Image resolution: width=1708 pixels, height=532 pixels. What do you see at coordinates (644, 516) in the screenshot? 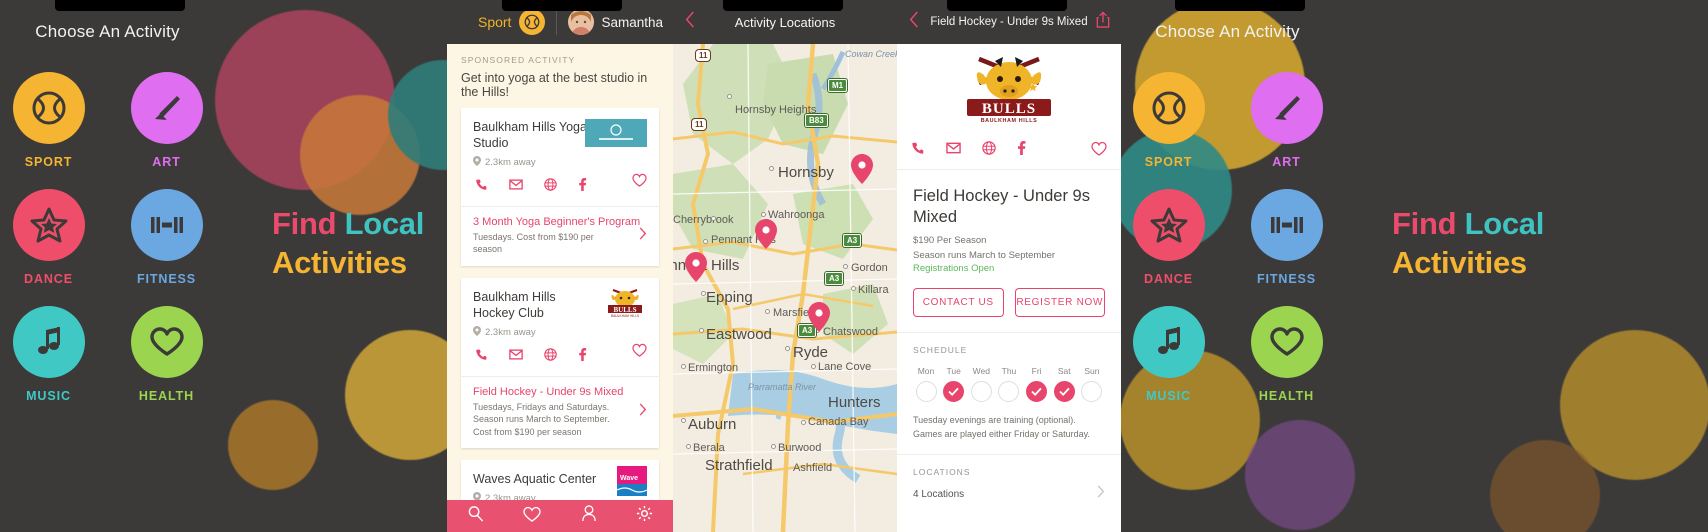
I see `gear-icon` at bounding box center [644, 516].